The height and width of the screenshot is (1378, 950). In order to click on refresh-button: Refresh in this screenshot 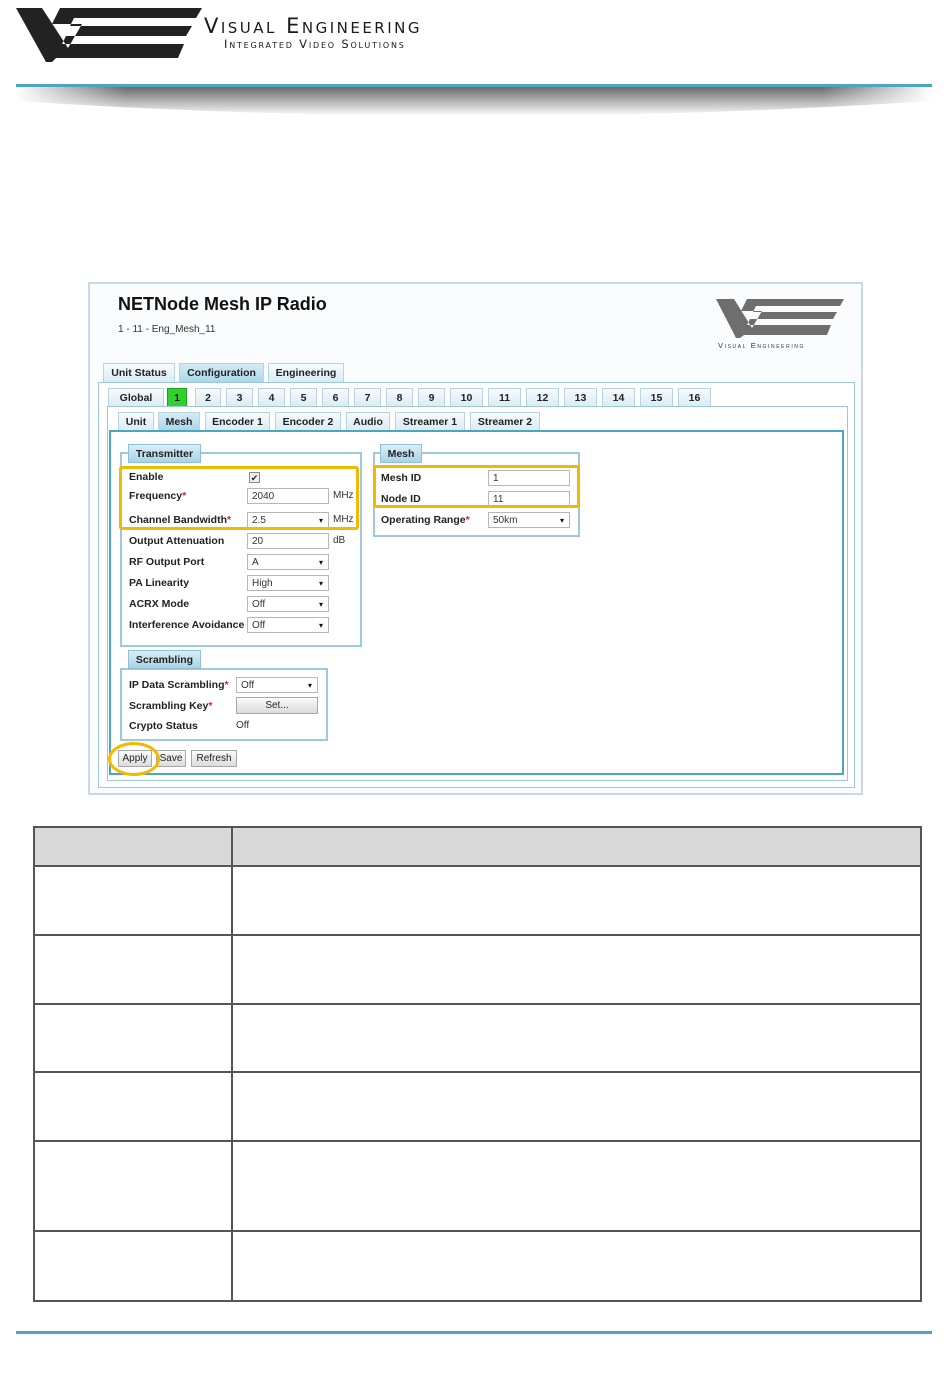, I will do `click(214, 758)`.